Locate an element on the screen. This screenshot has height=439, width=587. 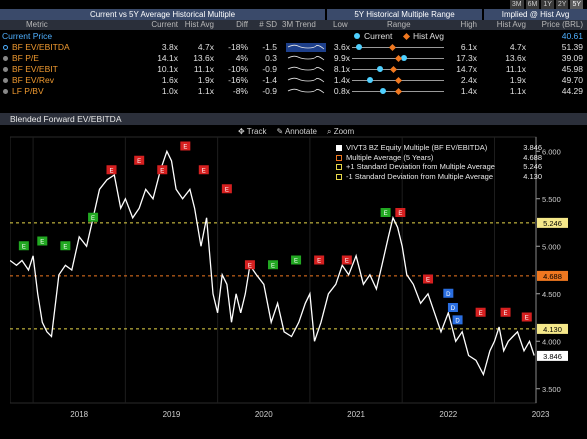
legend-value: 5.246 is located at coordinates (532, 166).